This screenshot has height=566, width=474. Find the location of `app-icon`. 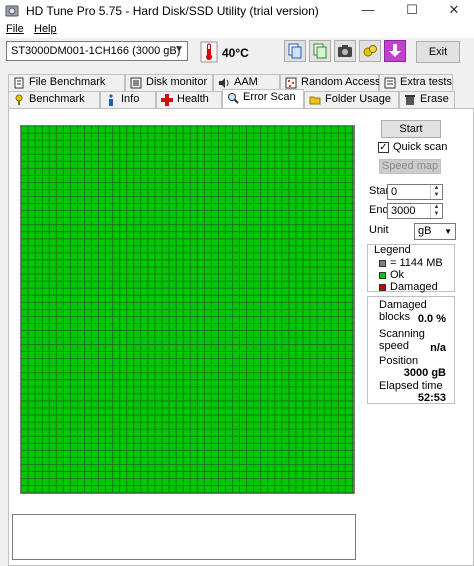

app-icon is located at coordinates (12, 11).